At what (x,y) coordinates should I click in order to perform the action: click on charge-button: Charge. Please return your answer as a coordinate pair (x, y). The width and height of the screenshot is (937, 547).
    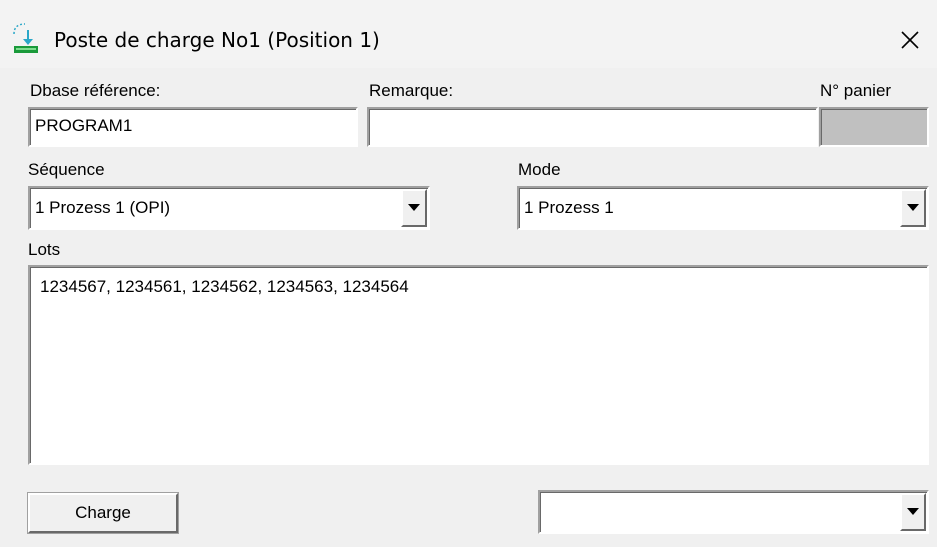
    Looking at the image, I should click on (103, 513).